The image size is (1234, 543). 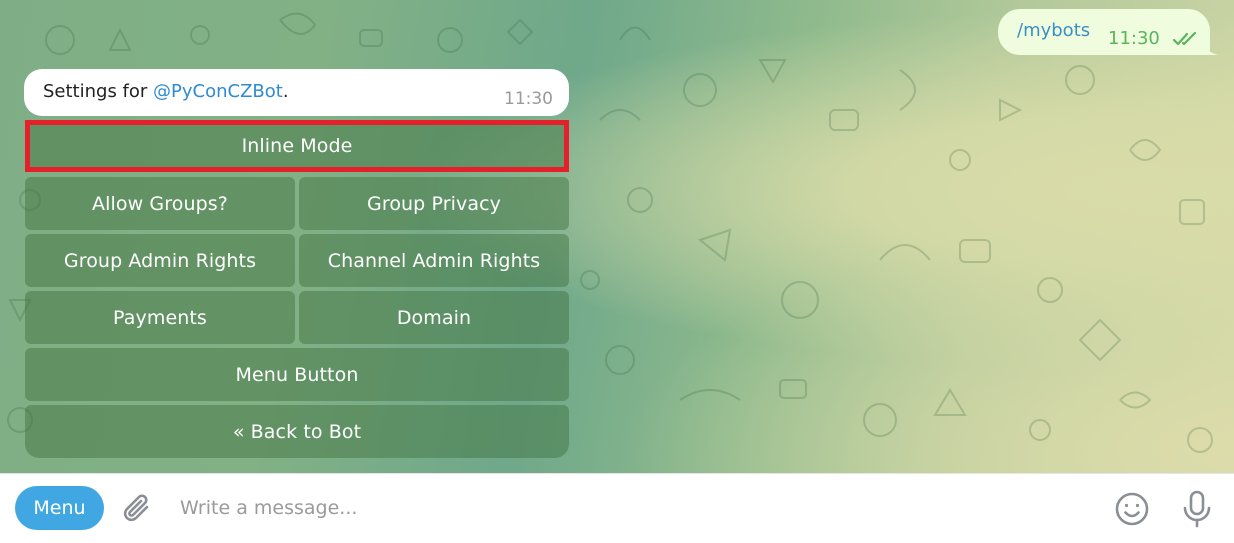 What do you see at coordinates (434, 260) in the screenshot?
I see `channel-admin-rights-button: Channel Admin Rights` at bounding box center [434, 260].